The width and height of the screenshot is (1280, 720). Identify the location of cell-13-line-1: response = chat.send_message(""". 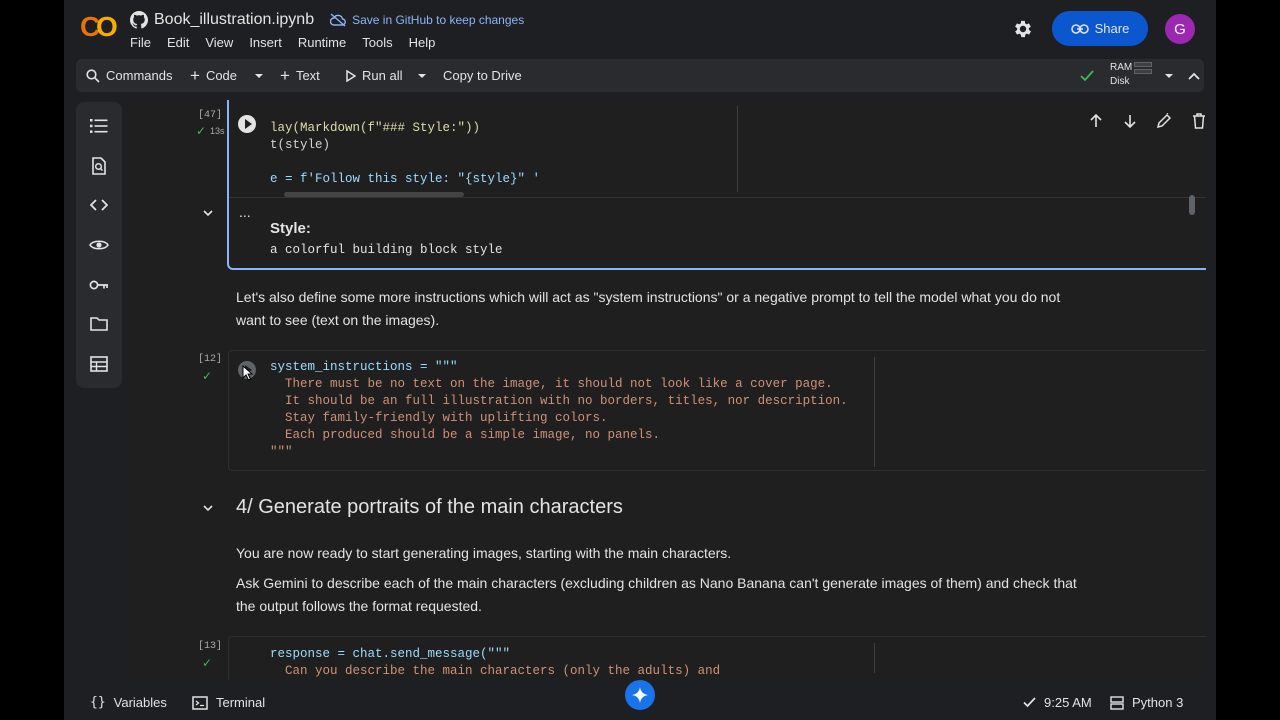
(390, 654).